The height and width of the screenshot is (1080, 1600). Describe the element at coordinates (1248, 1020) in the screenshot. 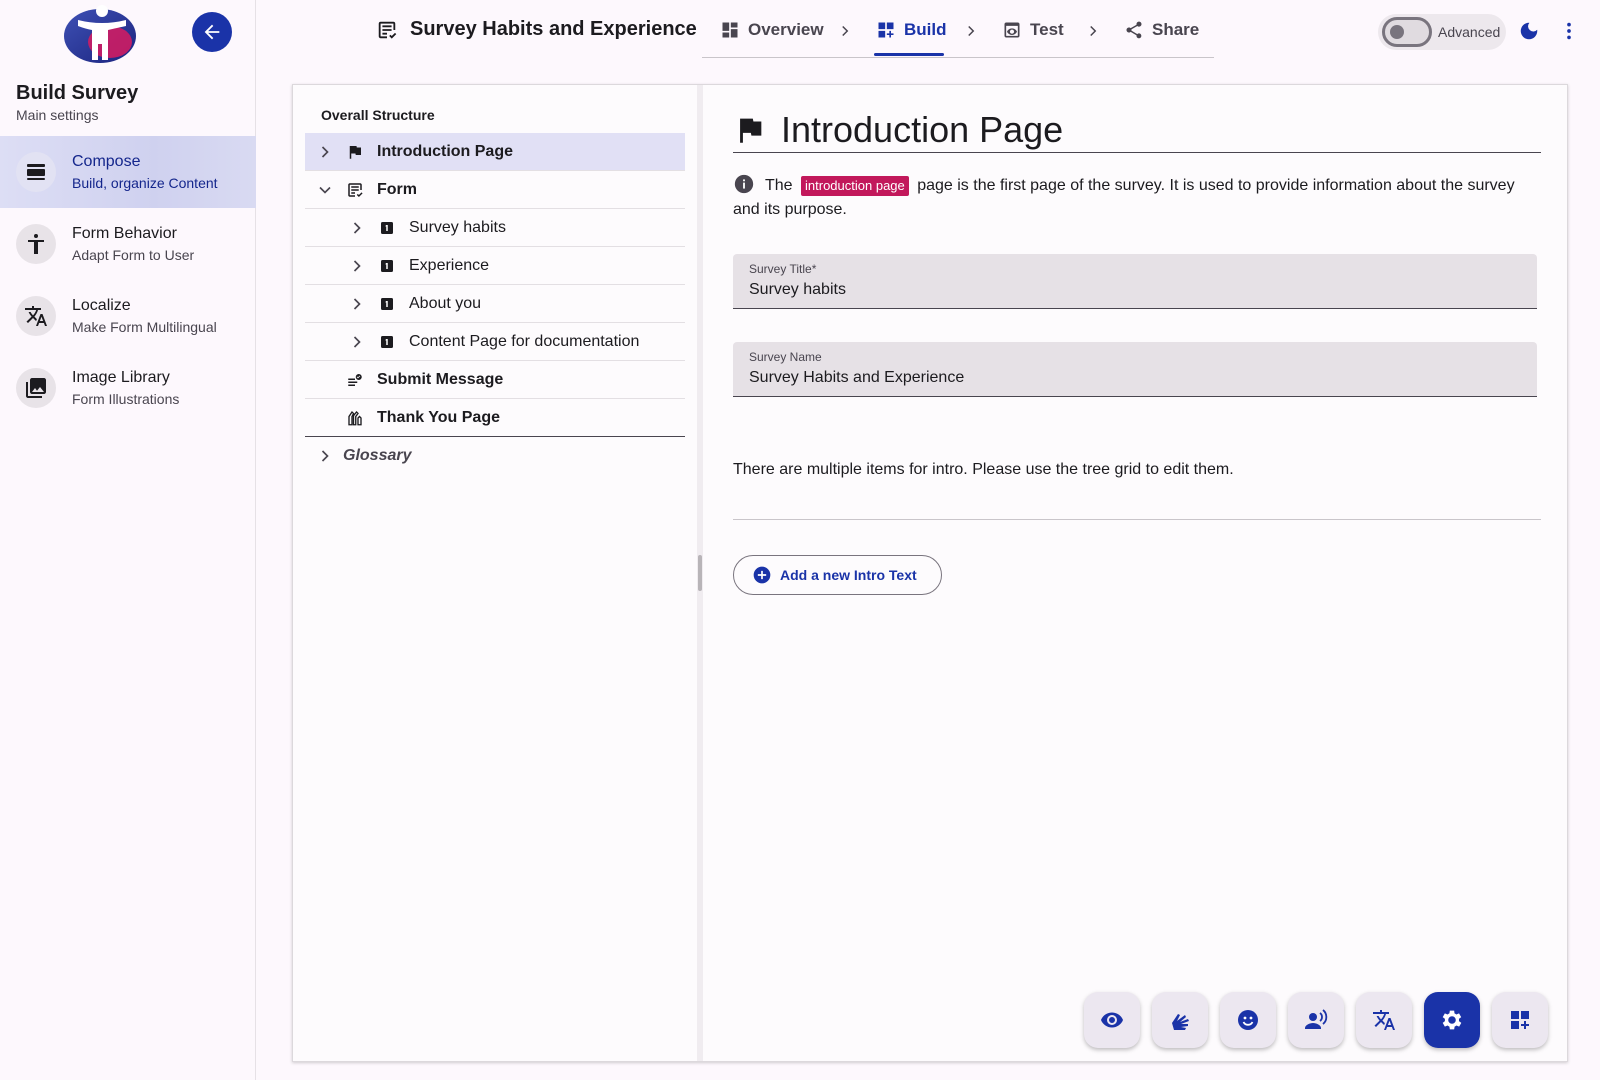

I see `easy-language-button` at that location.